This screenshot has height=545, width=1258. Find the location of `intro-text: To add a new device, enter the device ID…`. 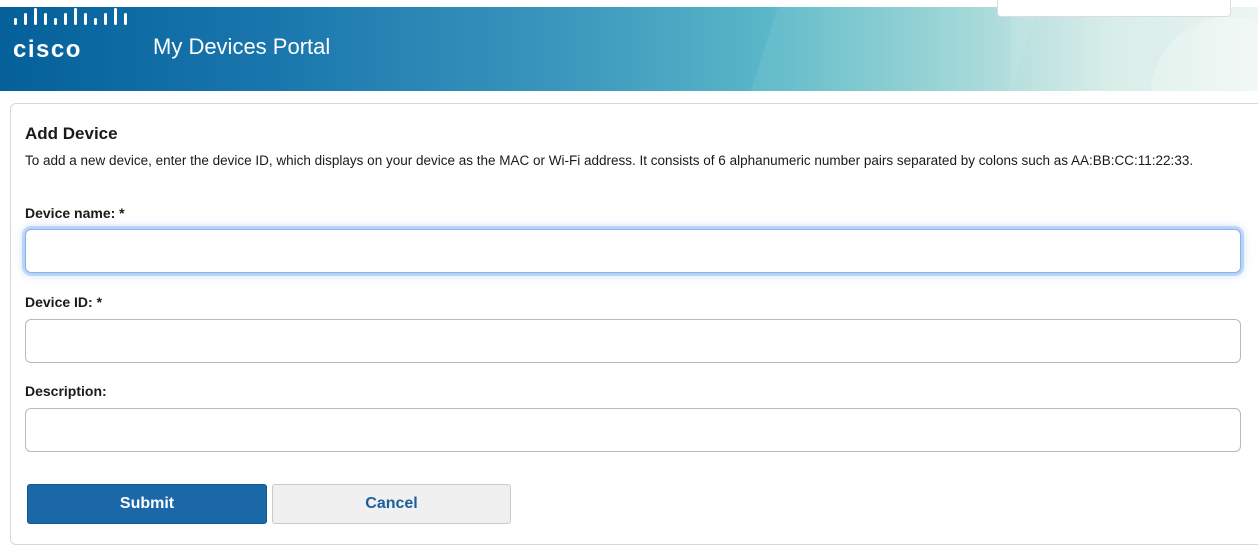

intro-text: To add a new device, enter the device ID… is located at coordinates (609, 160).